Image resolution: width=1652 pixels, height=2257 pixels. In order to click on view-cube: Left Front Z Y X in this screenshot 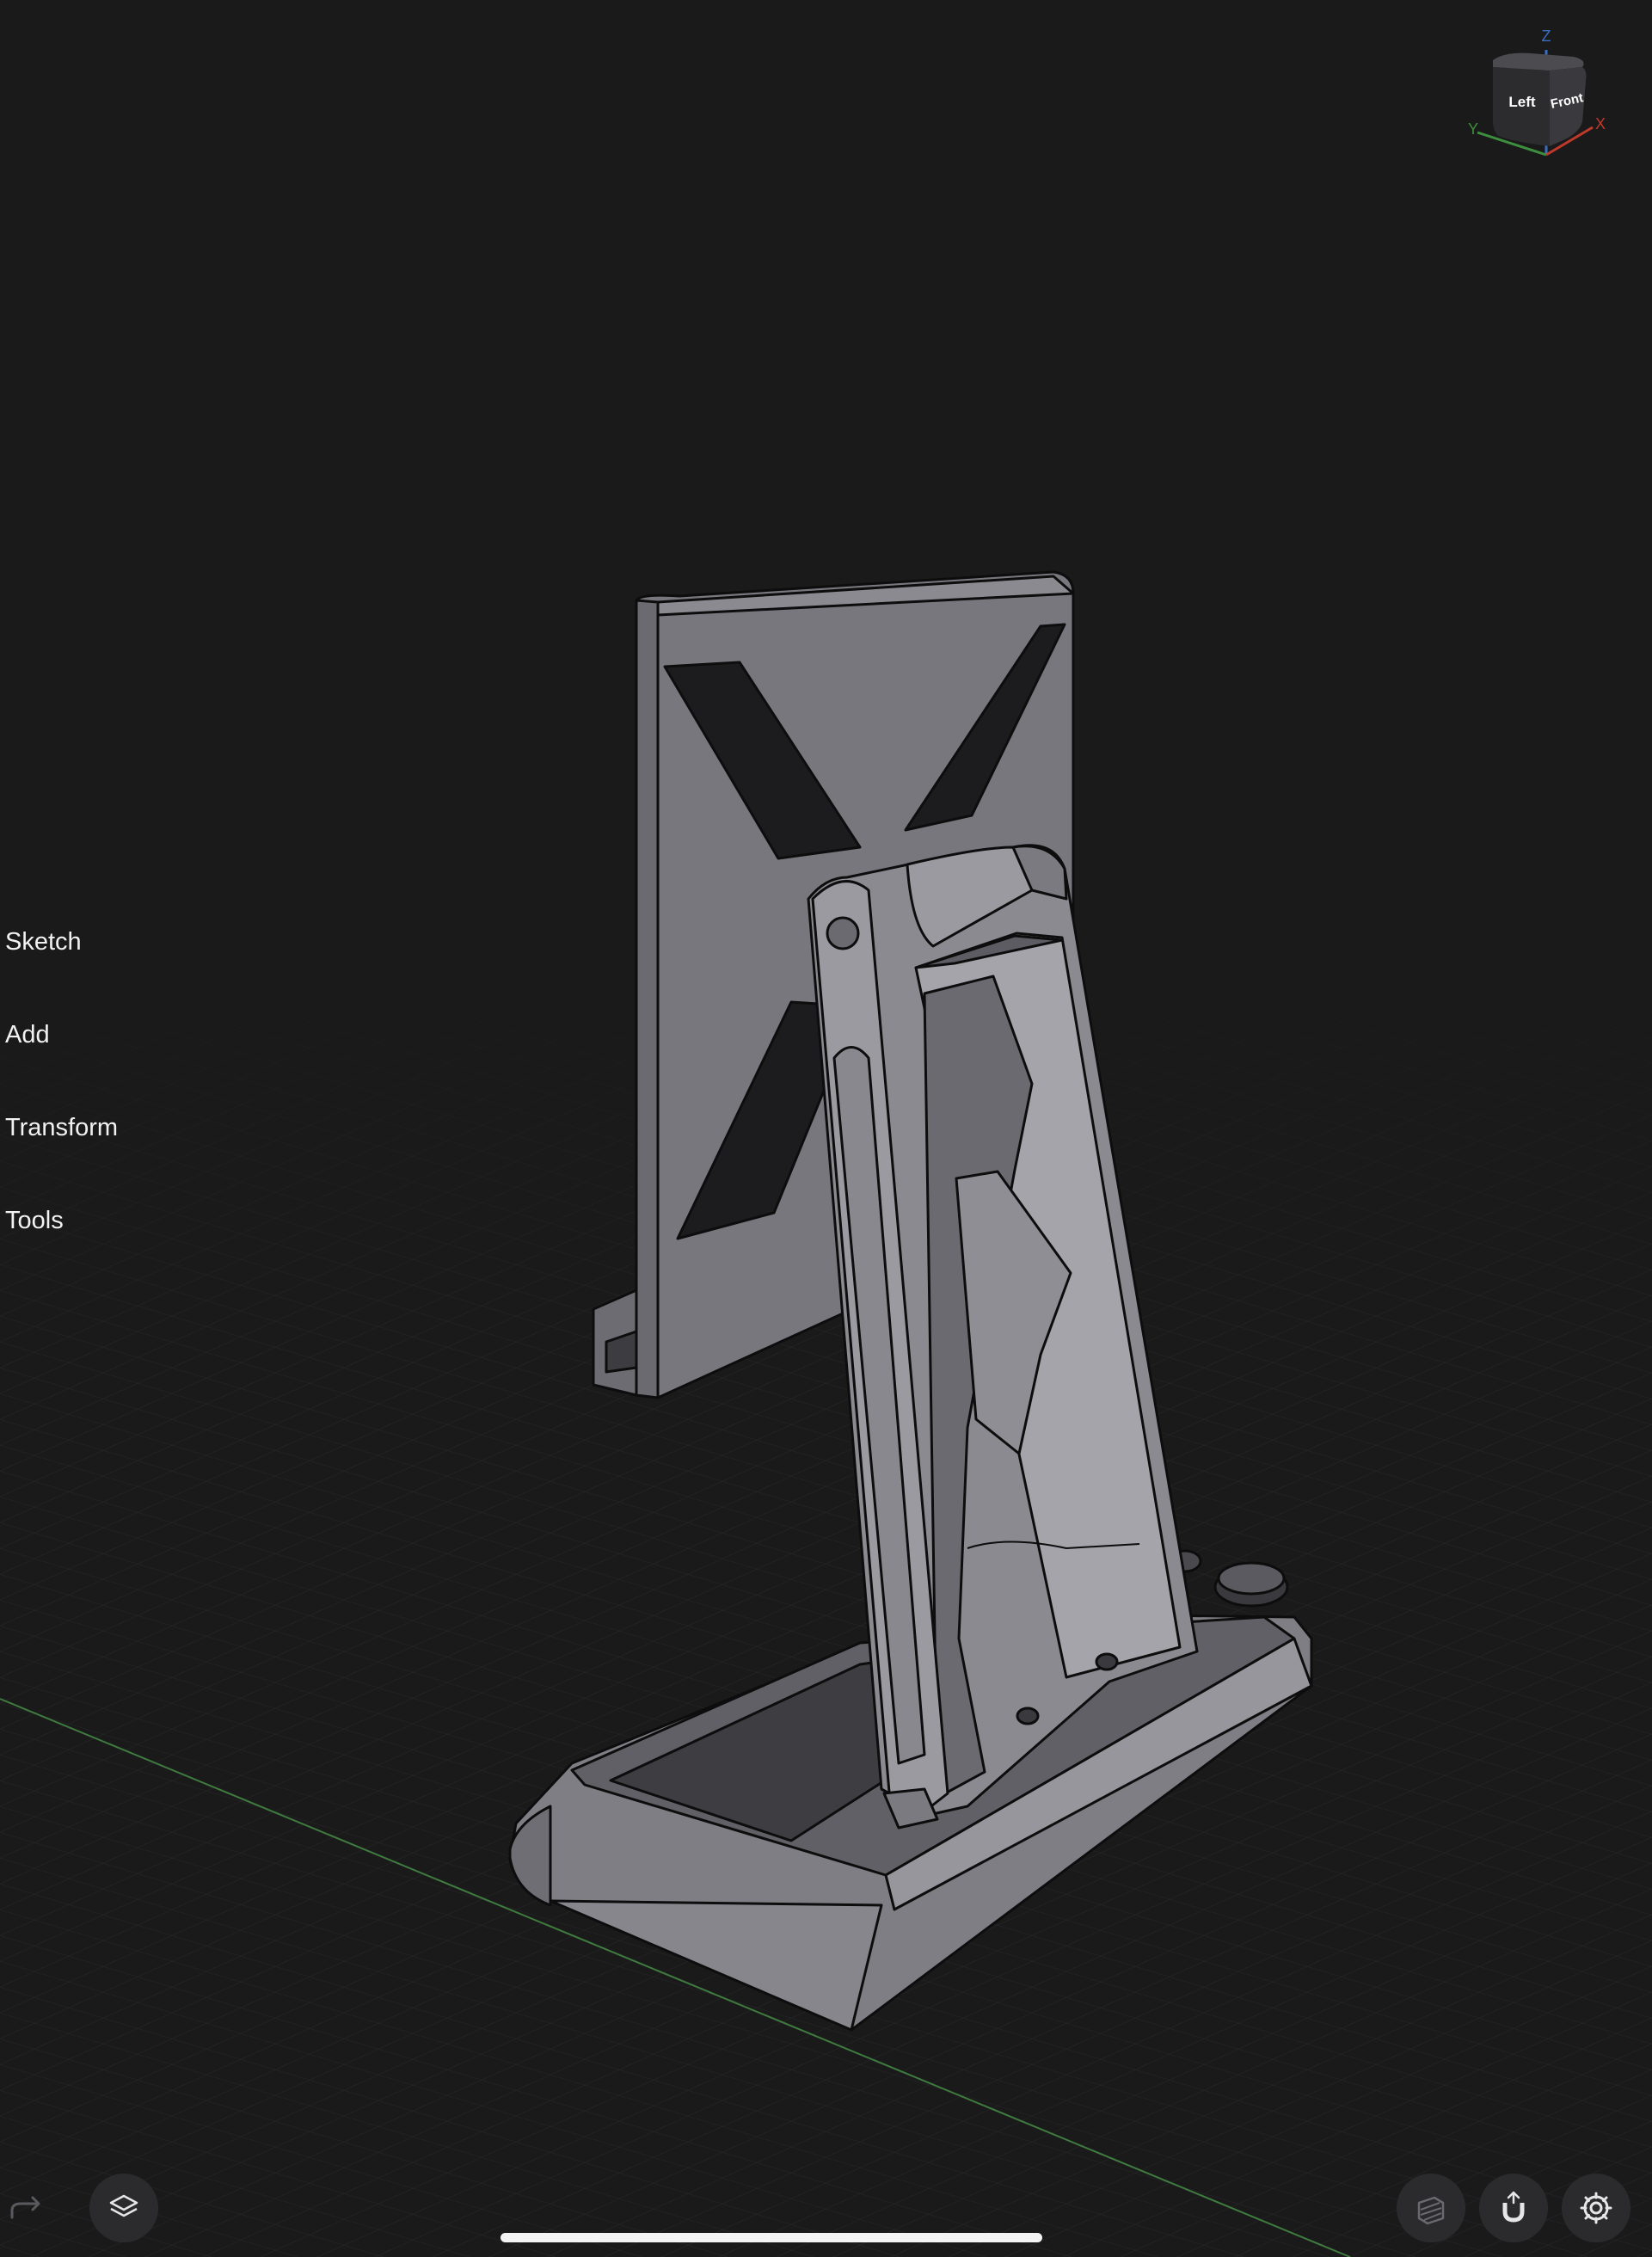, I will do `click(1531, 94)`.